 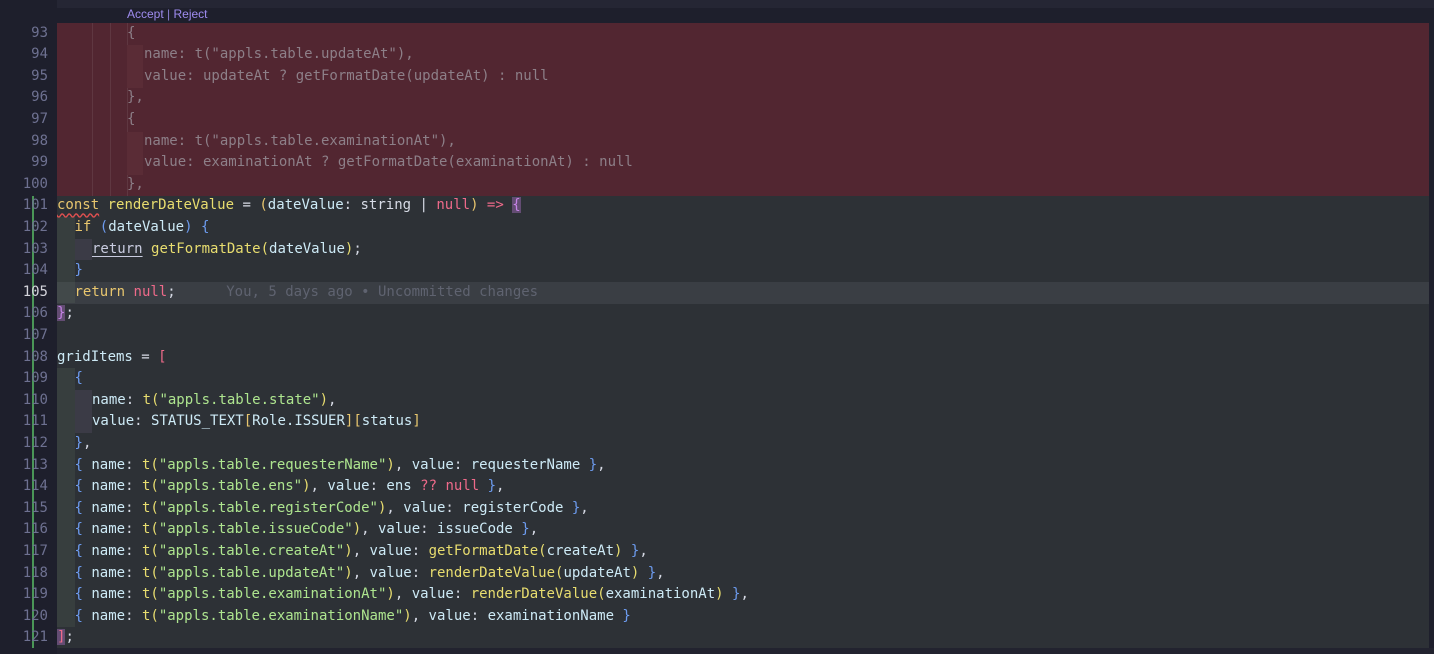 What do you see at coordinates (65, 314) in the screenshot?
I see `code-line-106: };` at bounding box center [65, 314].